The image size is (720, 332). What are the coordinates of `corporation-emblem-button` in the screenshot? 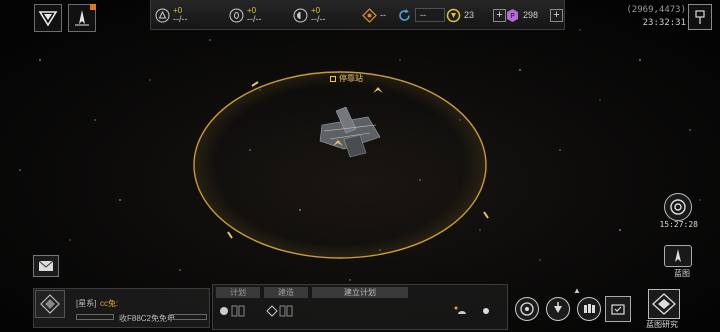 It's located at (48, 18).